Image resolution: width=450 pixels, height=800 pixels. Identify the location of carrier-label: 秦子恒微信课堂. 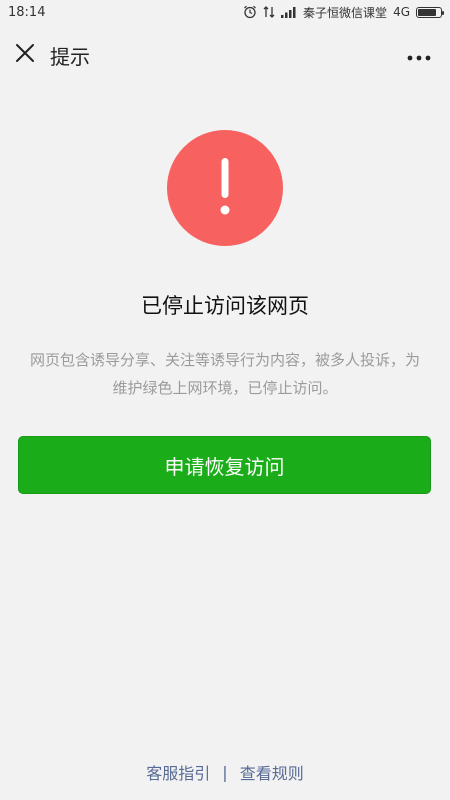
(345, 12).